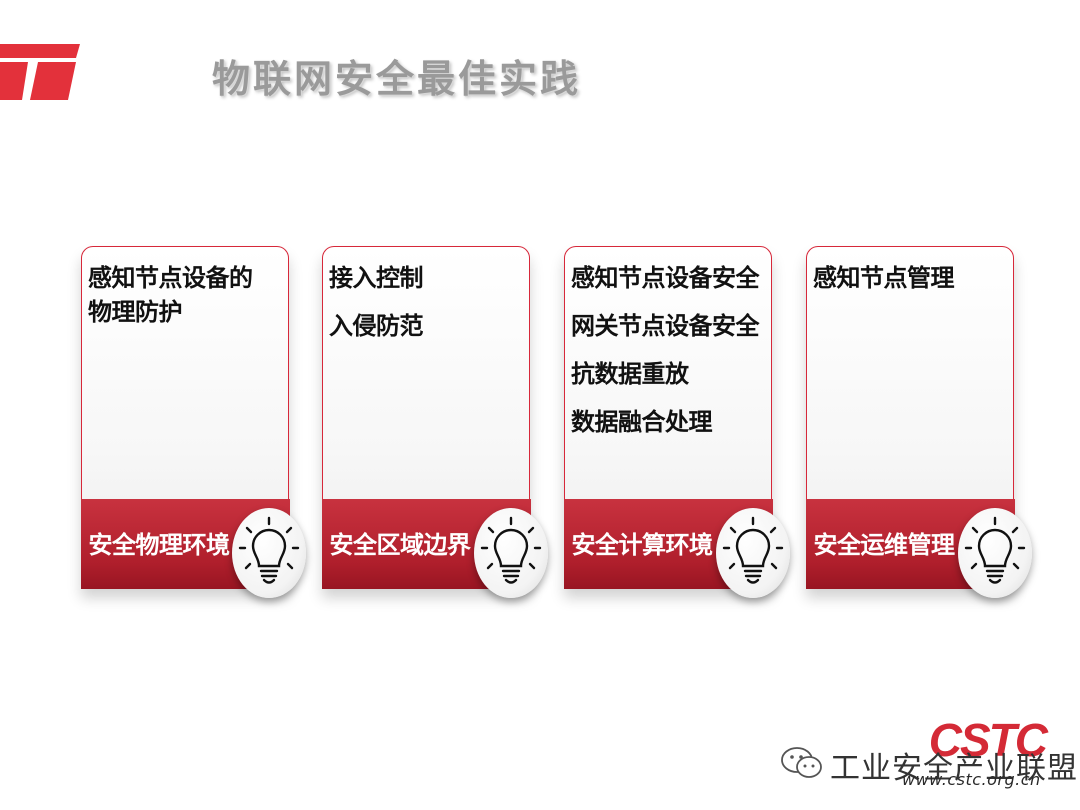  I want to click on page-title: 物联网安全最佳实践, so click(397, 78).